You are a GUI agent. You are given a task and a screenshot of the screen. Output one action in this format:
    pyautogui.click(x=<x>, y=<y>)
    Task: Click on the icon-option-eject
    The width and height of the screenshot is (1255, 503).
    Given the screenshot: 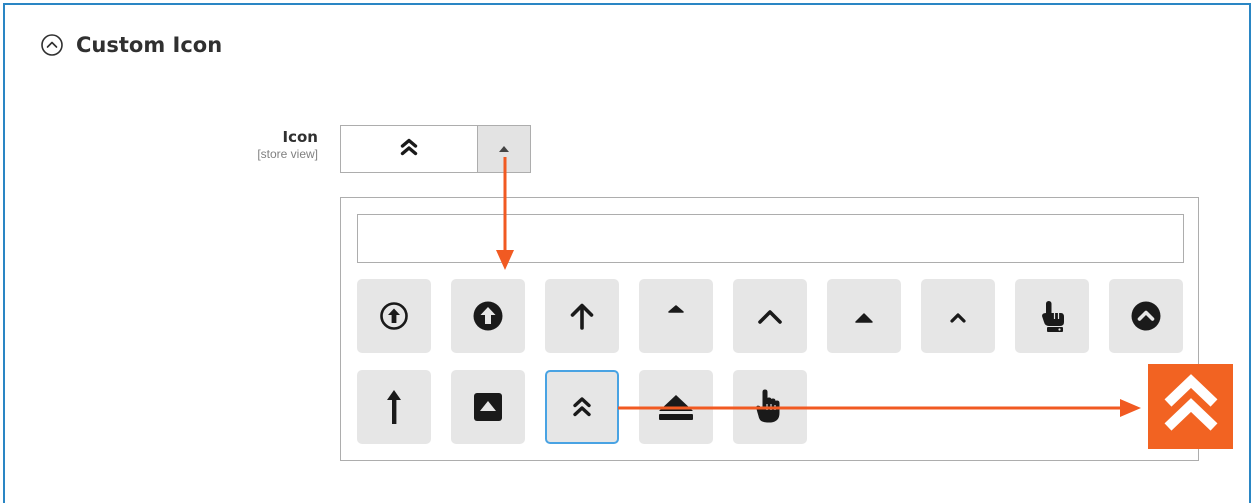 What is the action you would take?
    pyautogui.click(x=676, y=407)
    